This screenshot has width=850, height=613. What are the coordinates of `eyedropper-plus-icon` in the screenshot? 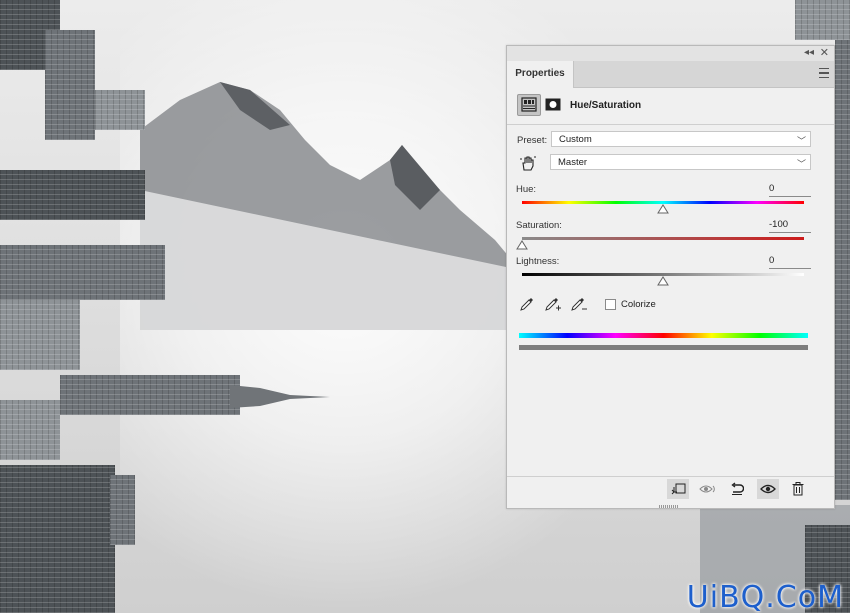 It's located at (553, 304).